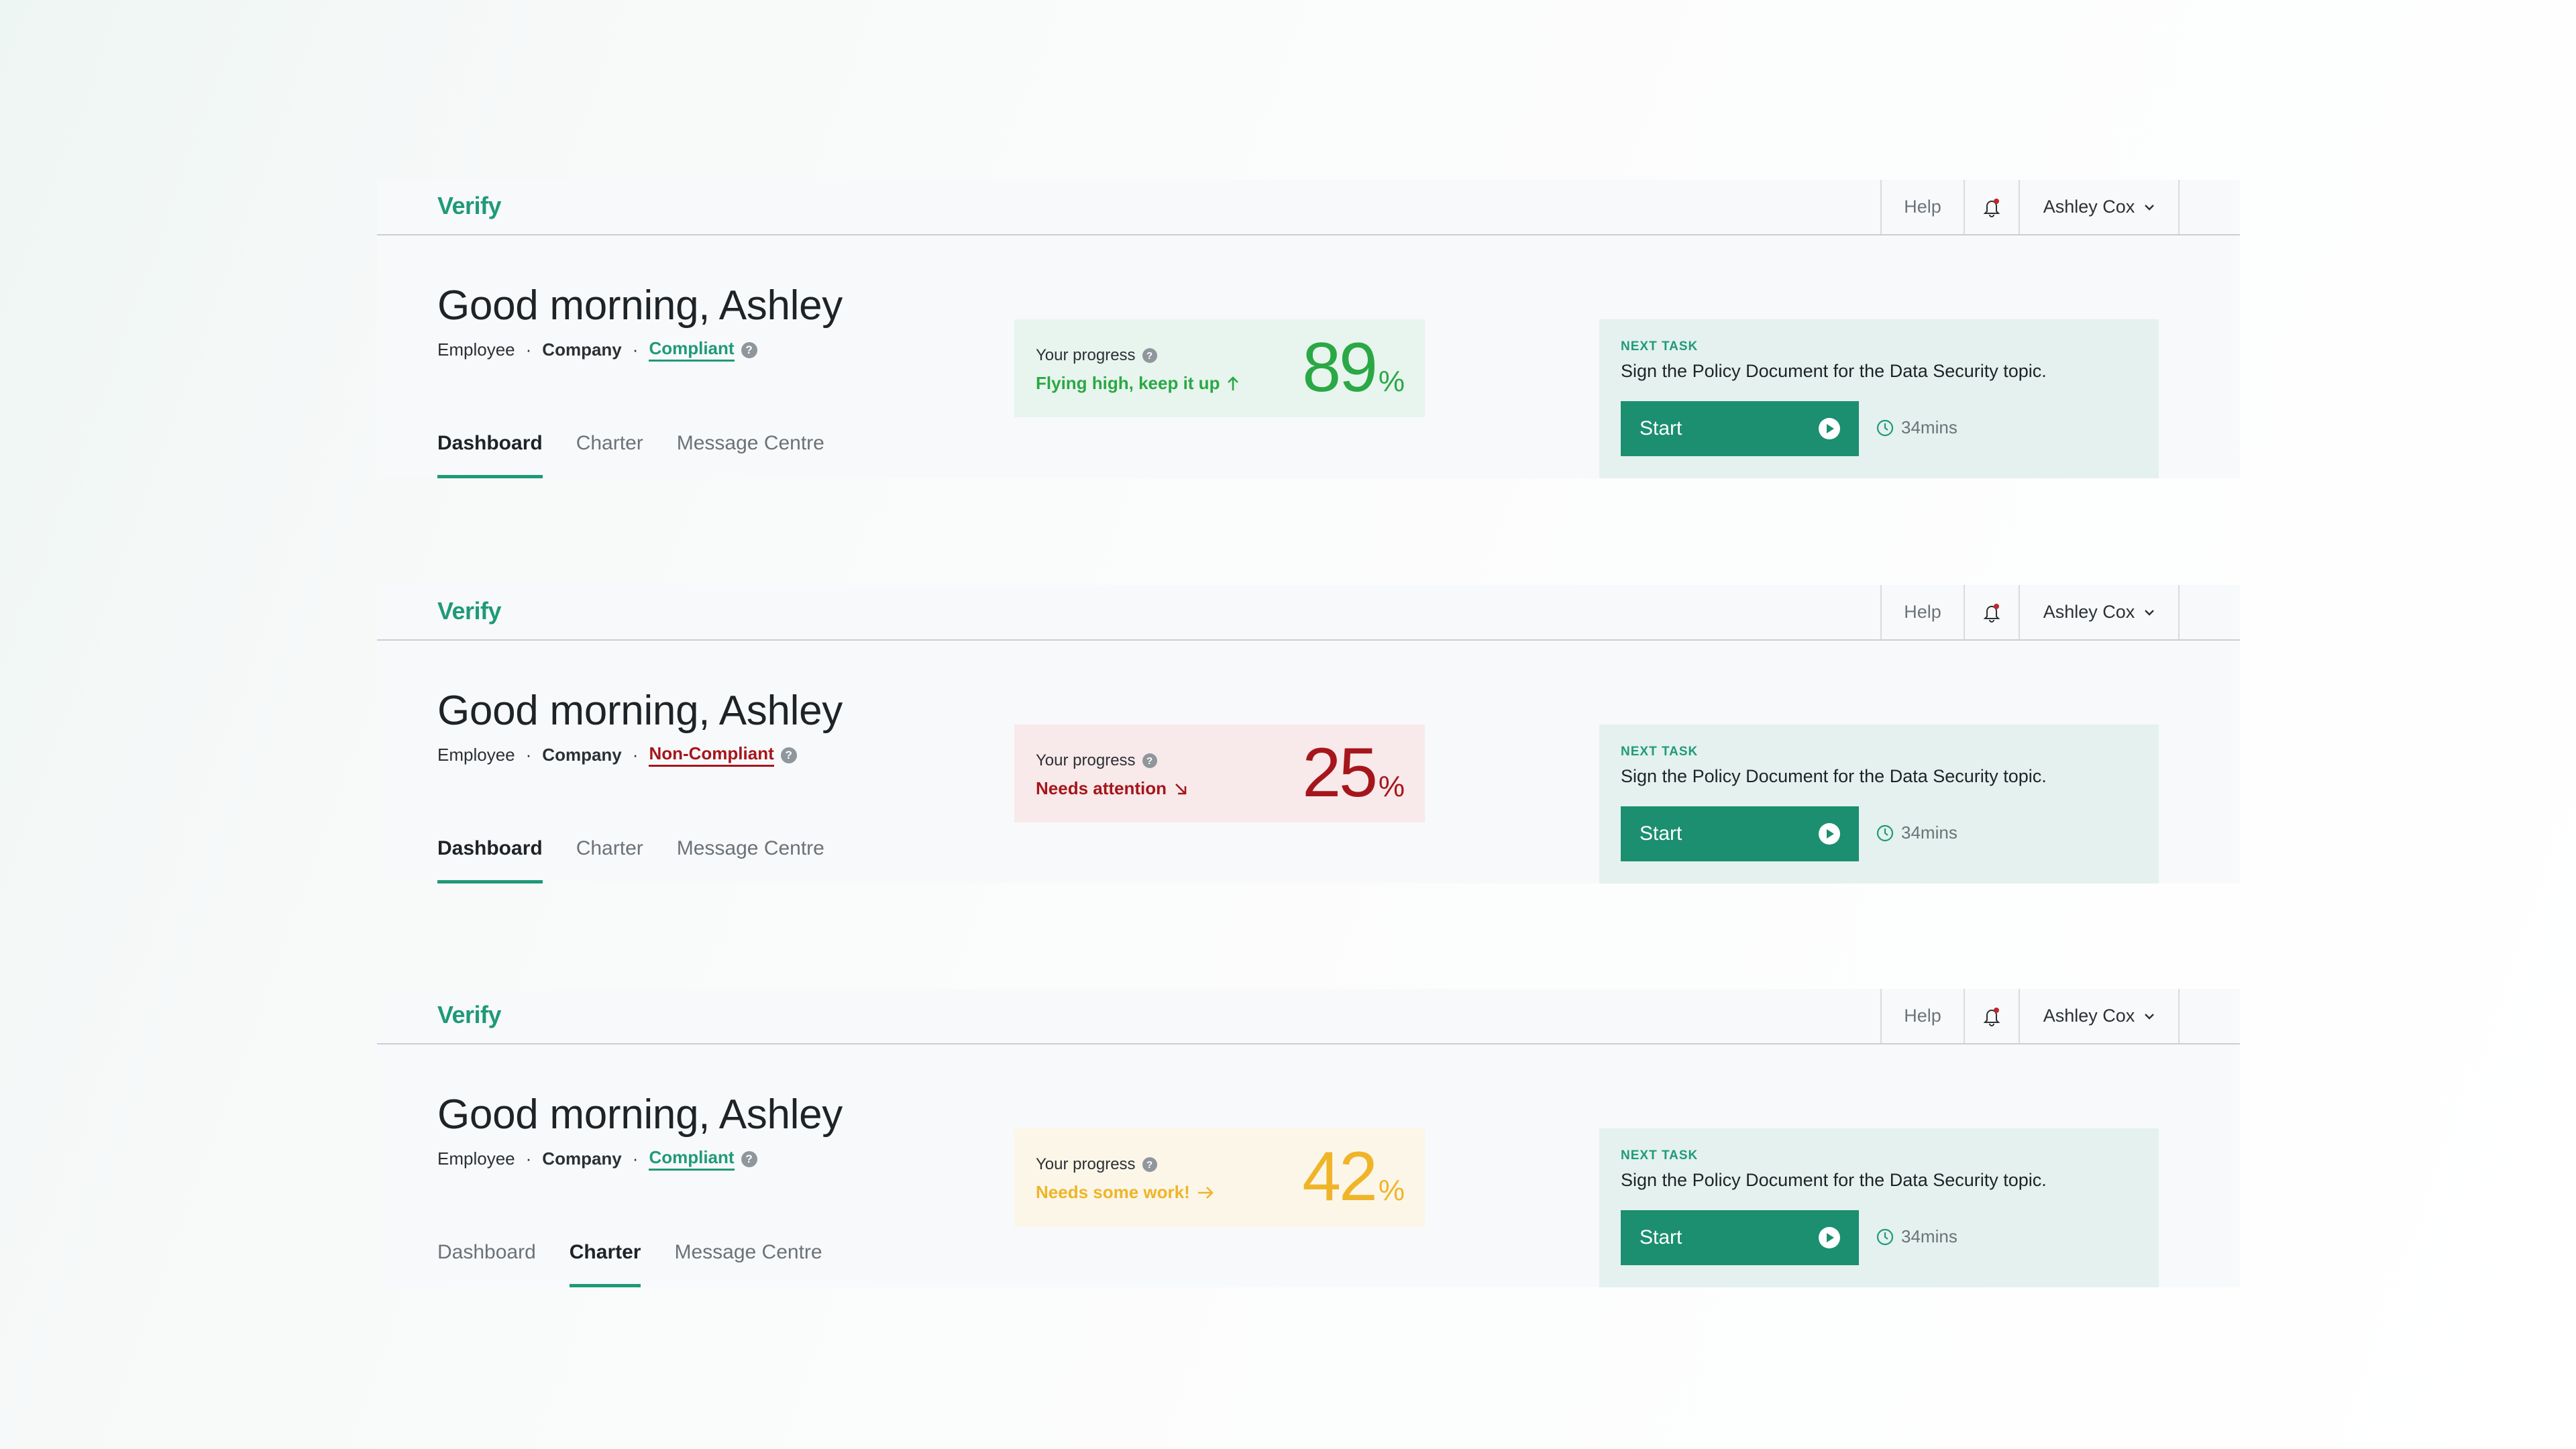 The width and height of the screenshot is (2576, 1449). I want to click on compliance-status-link: Non-Compliant, so click(711, 755).